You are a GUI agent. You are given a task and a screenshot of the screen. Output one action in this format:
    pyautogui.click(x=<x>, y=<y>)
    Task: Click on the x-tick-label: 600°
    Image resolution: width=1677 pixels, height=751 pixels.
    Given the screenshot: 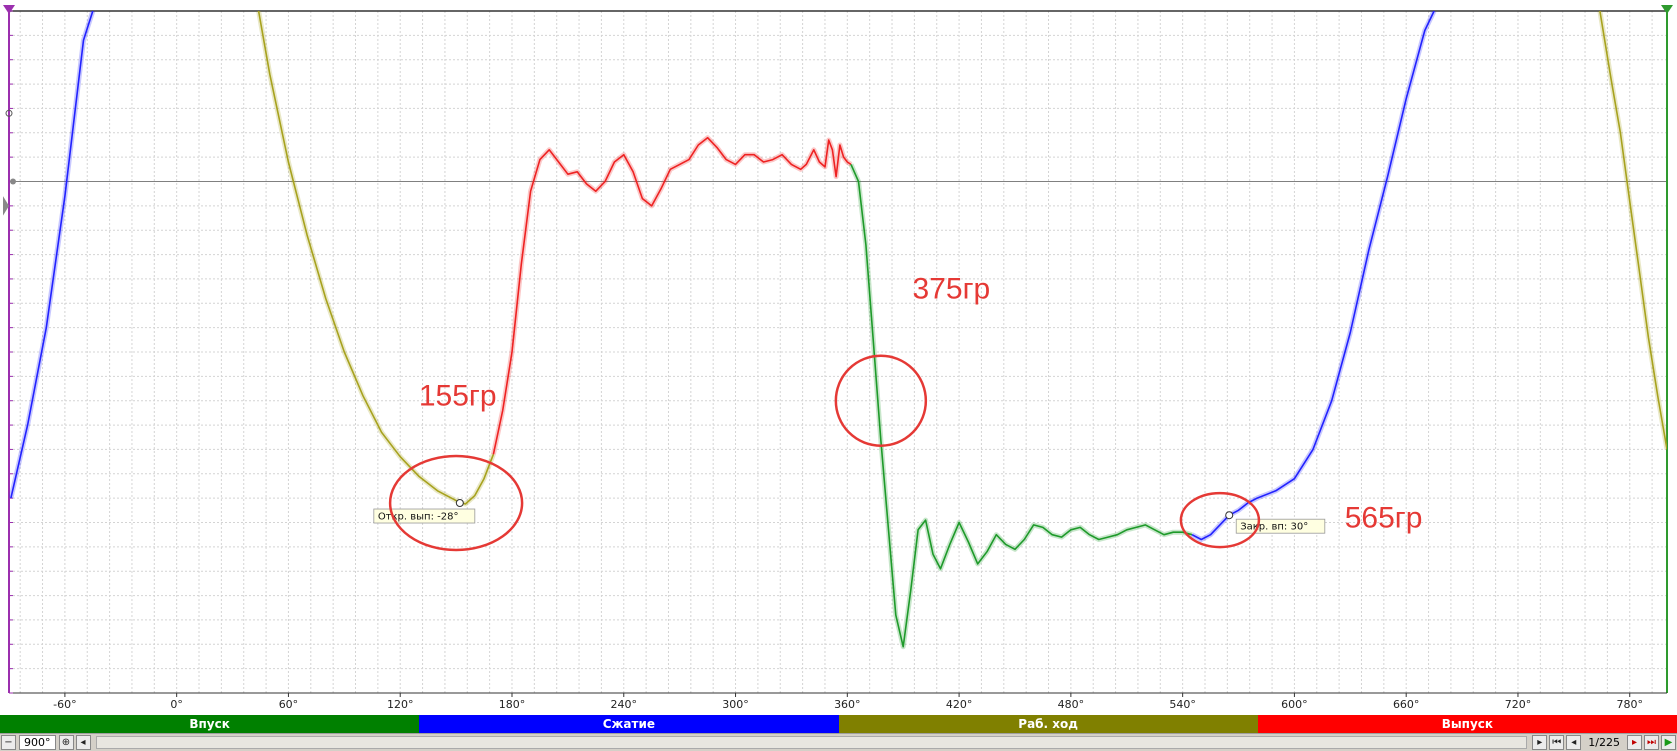 What is the action you would take?
    pyautogui.click(x=1294, y=704)
    